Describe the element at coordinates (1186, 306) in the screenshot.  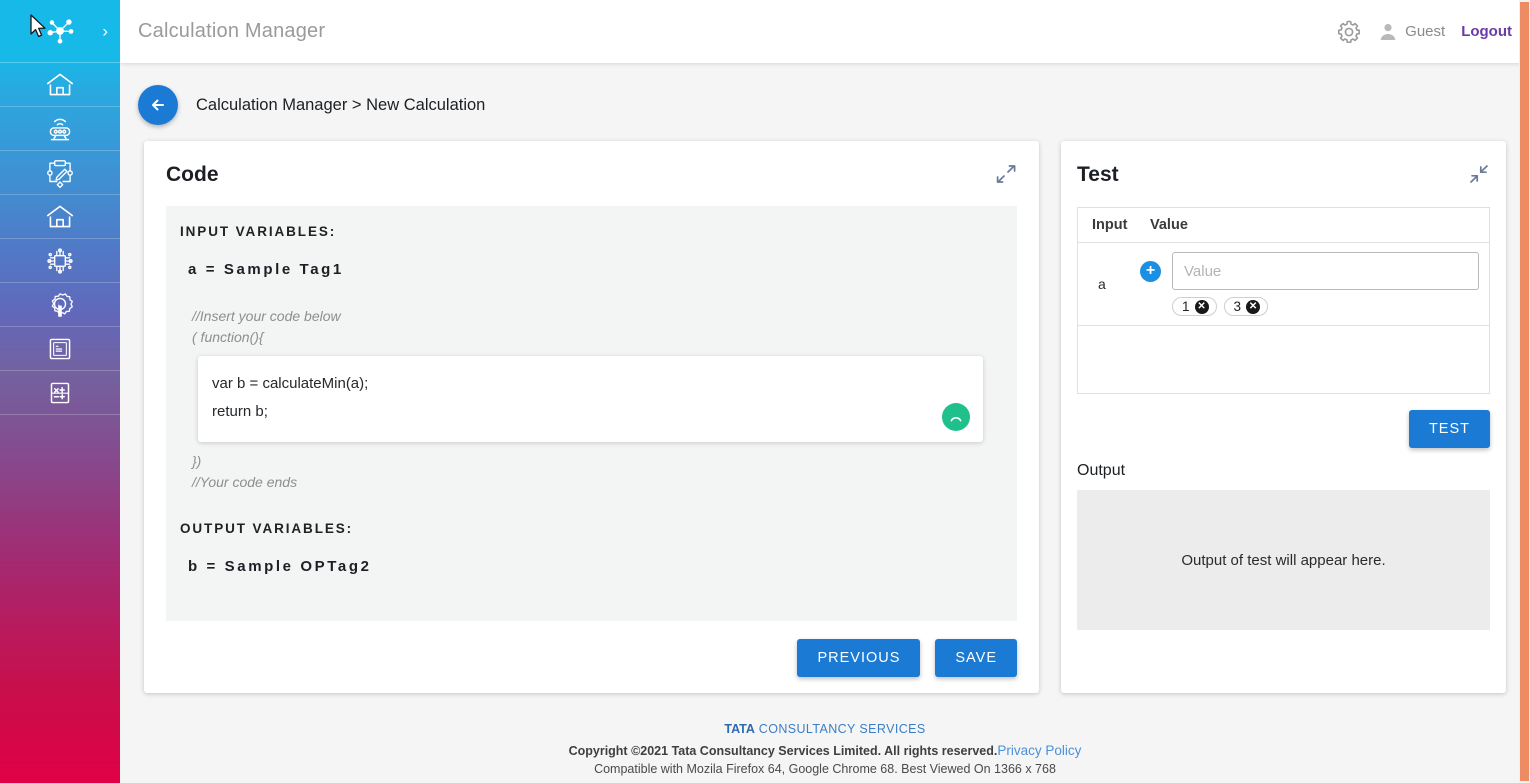
I see `chip-label: 1` at that location.